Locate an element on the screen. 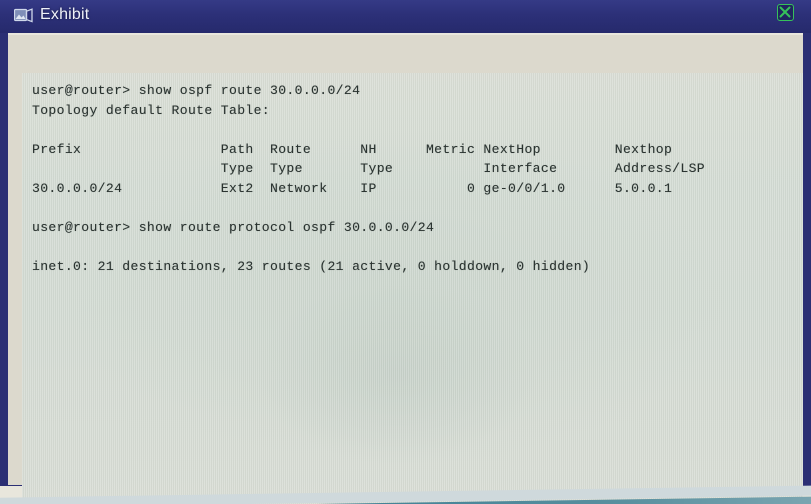 This screenshot has width=811, height=504. screen-moire-artifact is located at coordinates (397, 373).